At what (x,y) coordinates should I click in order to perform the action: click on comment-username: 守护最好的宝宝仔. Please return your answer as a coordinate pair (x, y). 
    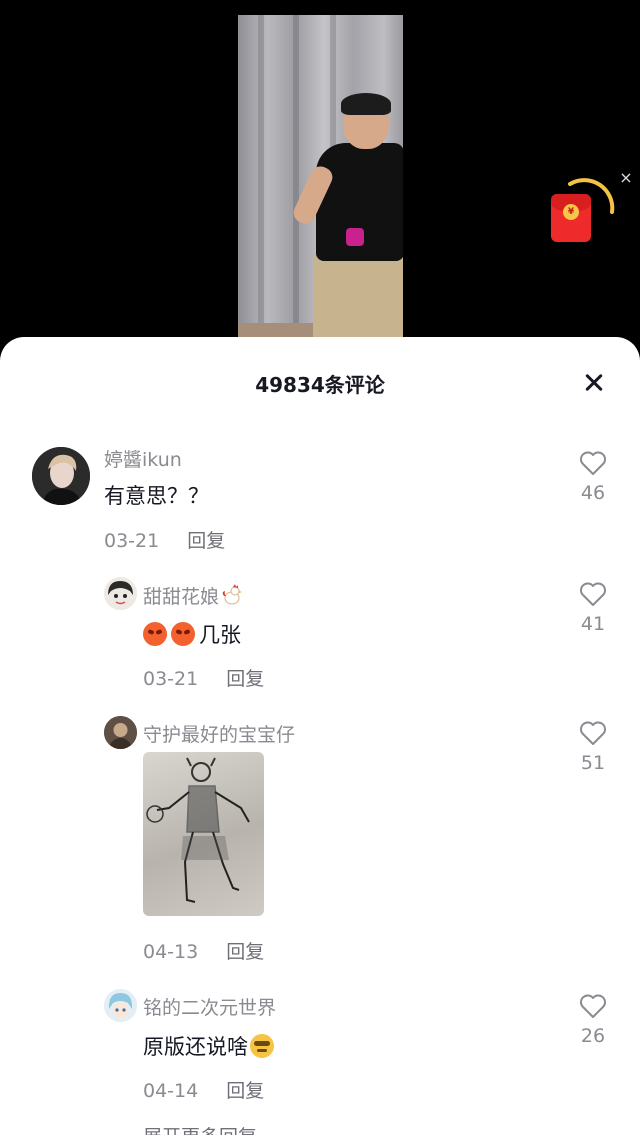
    Looking at the image, I should click on (219, 733).